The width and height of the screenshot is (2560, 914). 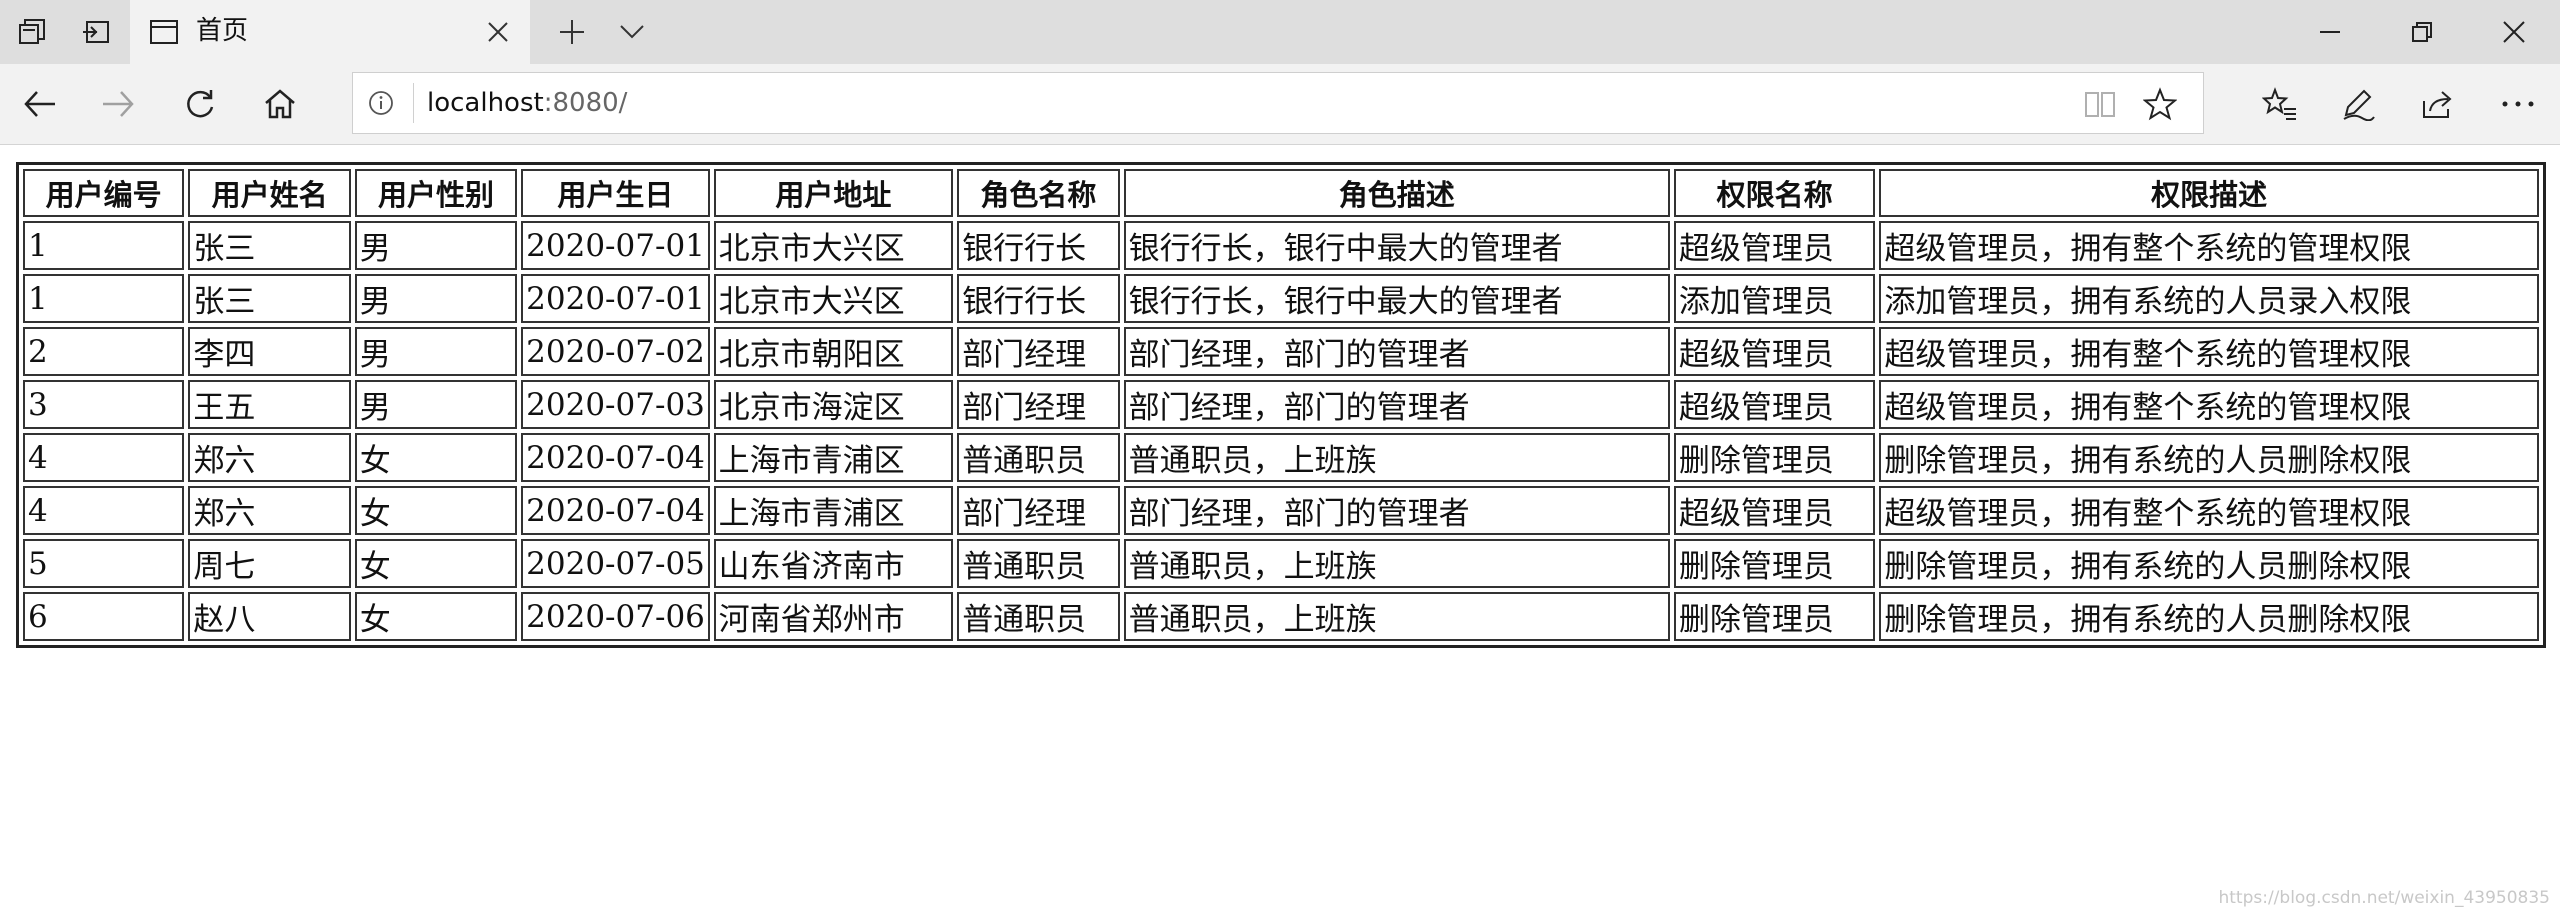 I want to click on tabs-aside-button, so click(x=32, y=32).